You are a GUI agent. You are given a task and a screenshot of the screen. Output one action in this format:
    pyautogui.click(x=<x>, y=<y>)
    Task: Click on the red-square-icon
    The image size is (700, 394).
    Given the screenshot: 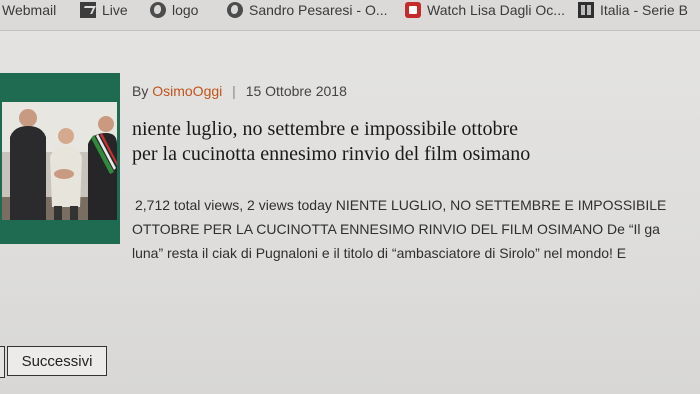 What is the action you would take?
    pyautogui.click(x=413, y=10)
    